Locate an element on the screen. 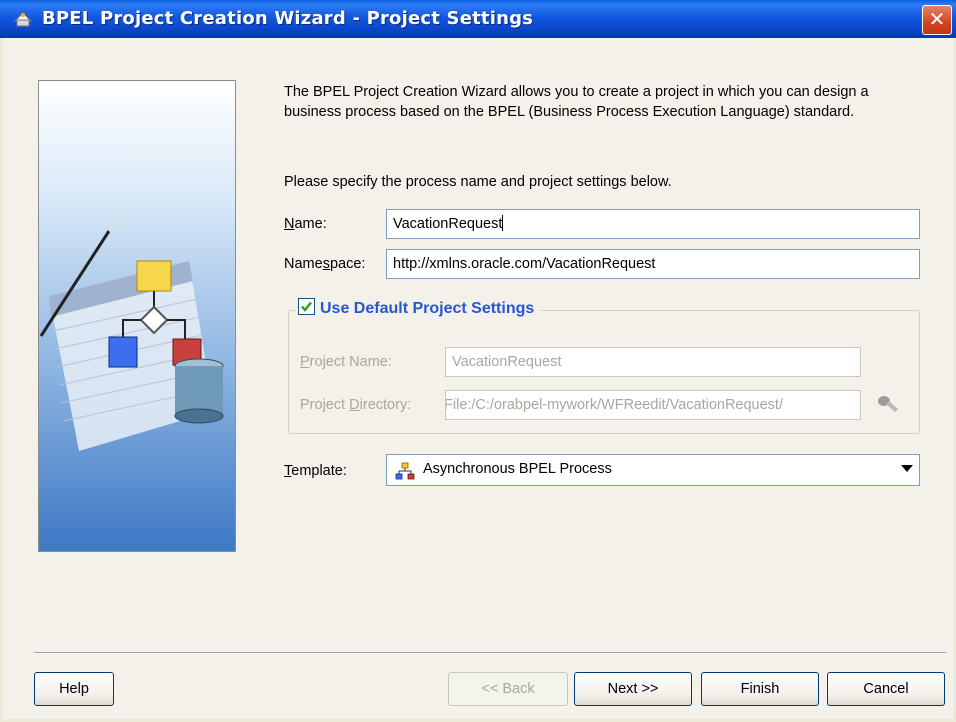 The image size is (956, 722). project-directory-label-mnemonic: D is located at coordinates (354, 405).